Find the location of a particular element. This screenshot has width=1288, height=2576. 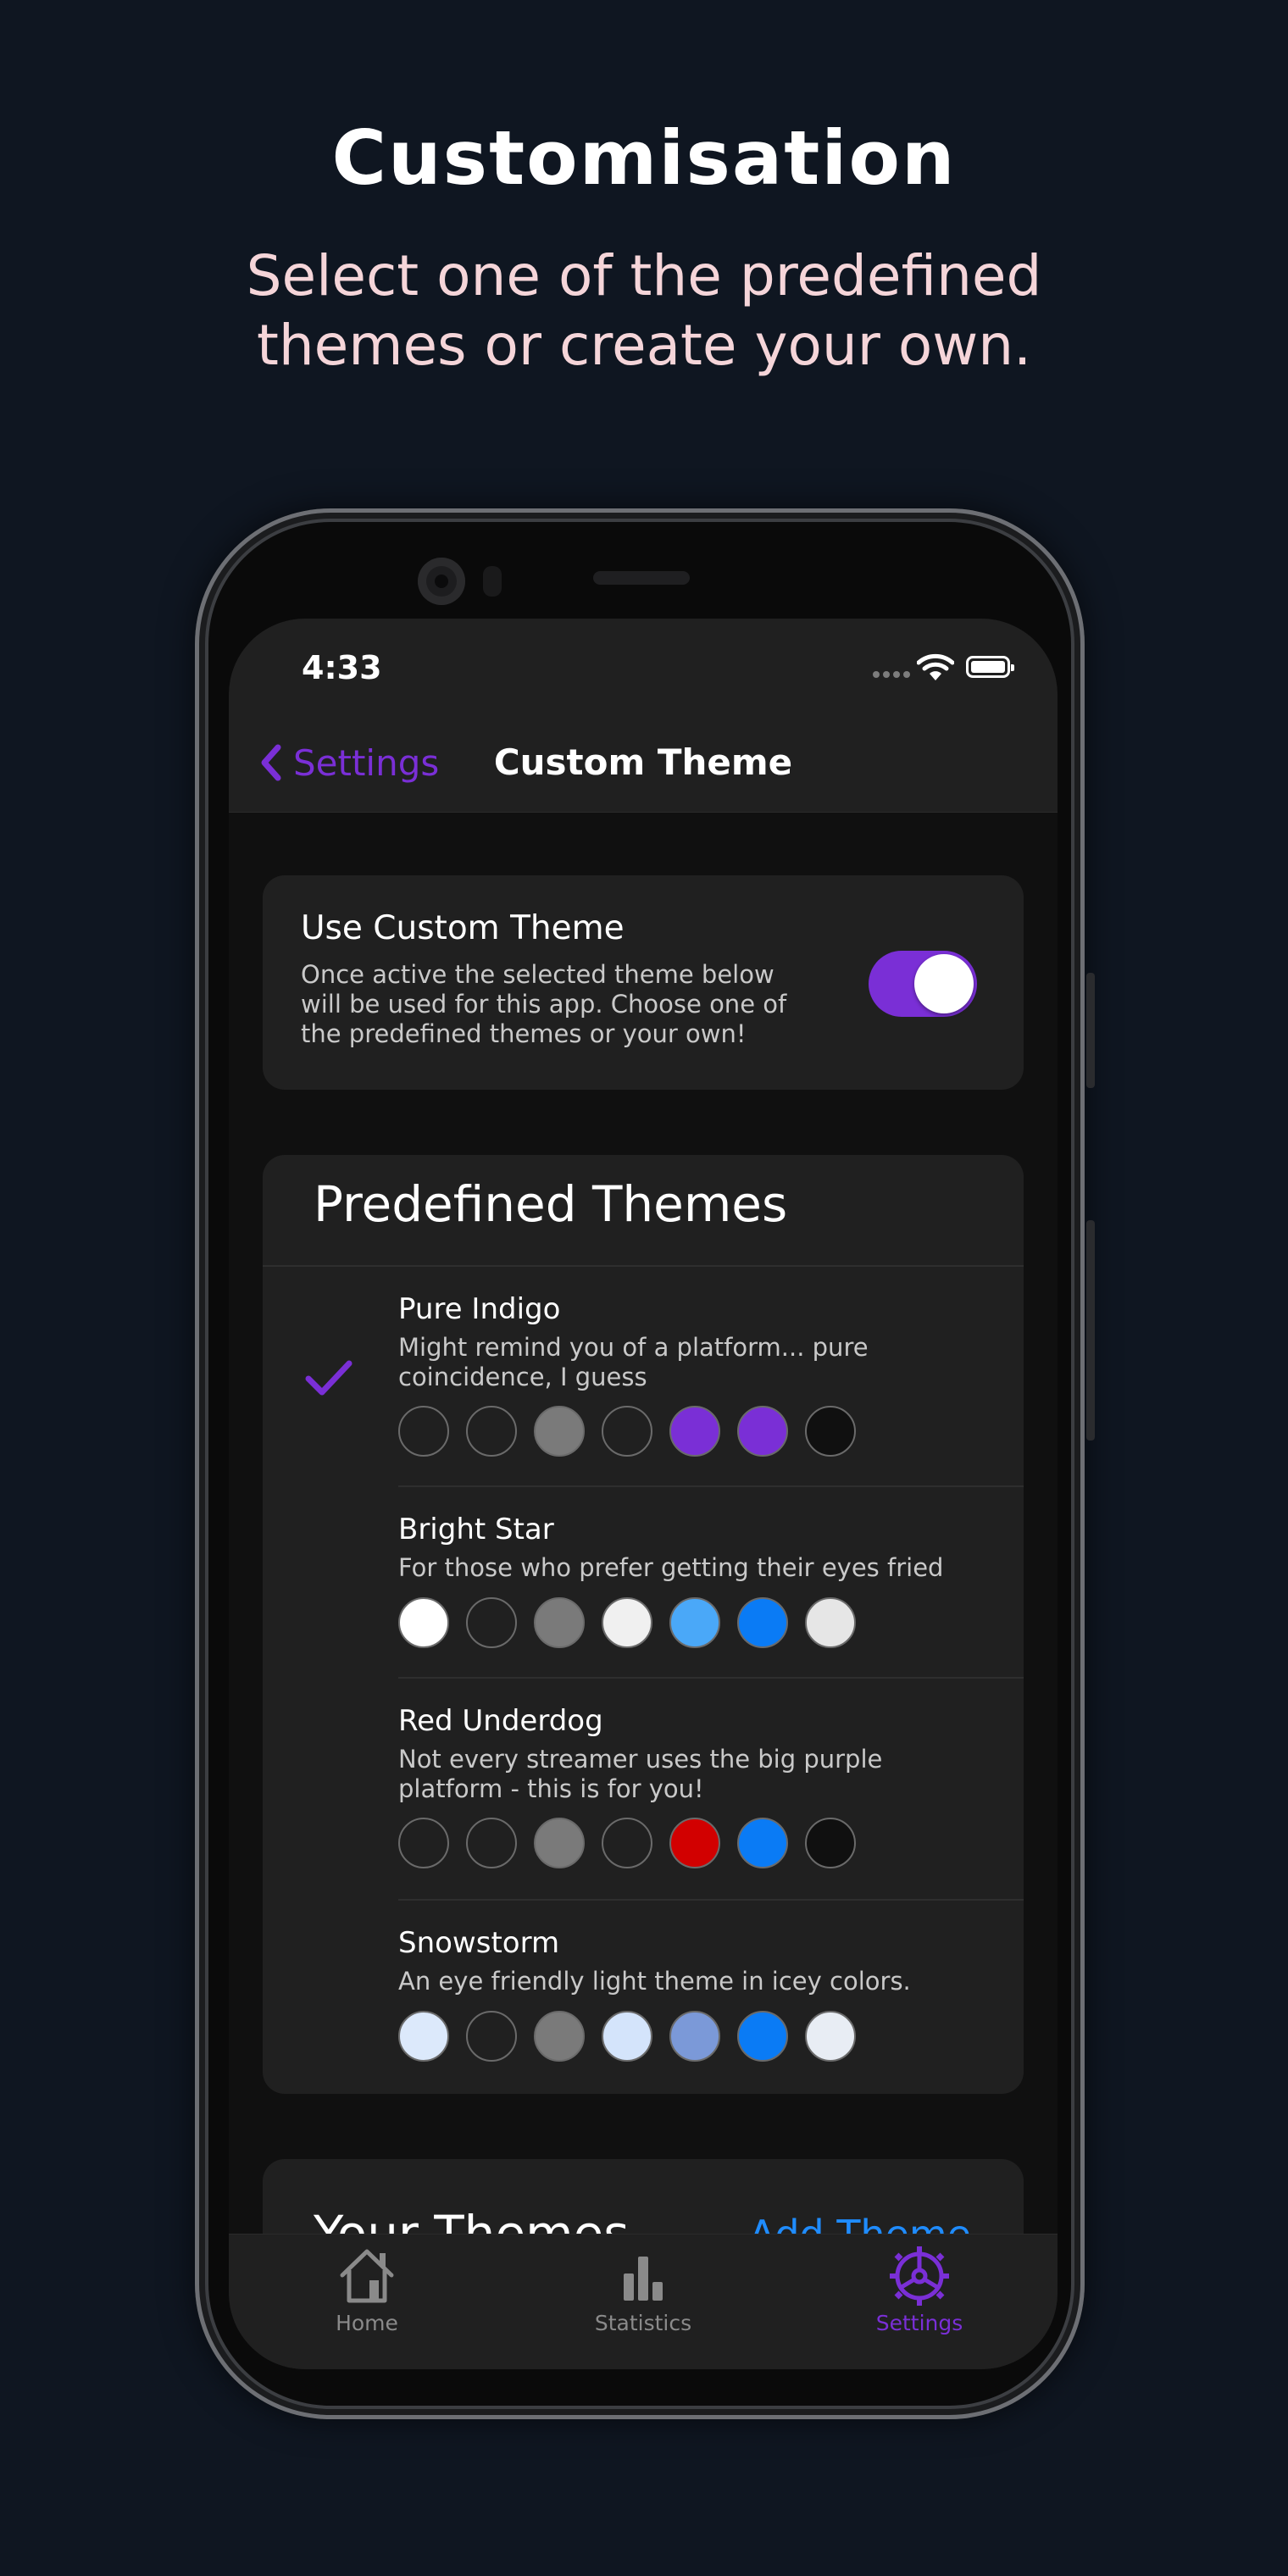

theme-name: Pure Indigo is located at coordinates (479, 1309).